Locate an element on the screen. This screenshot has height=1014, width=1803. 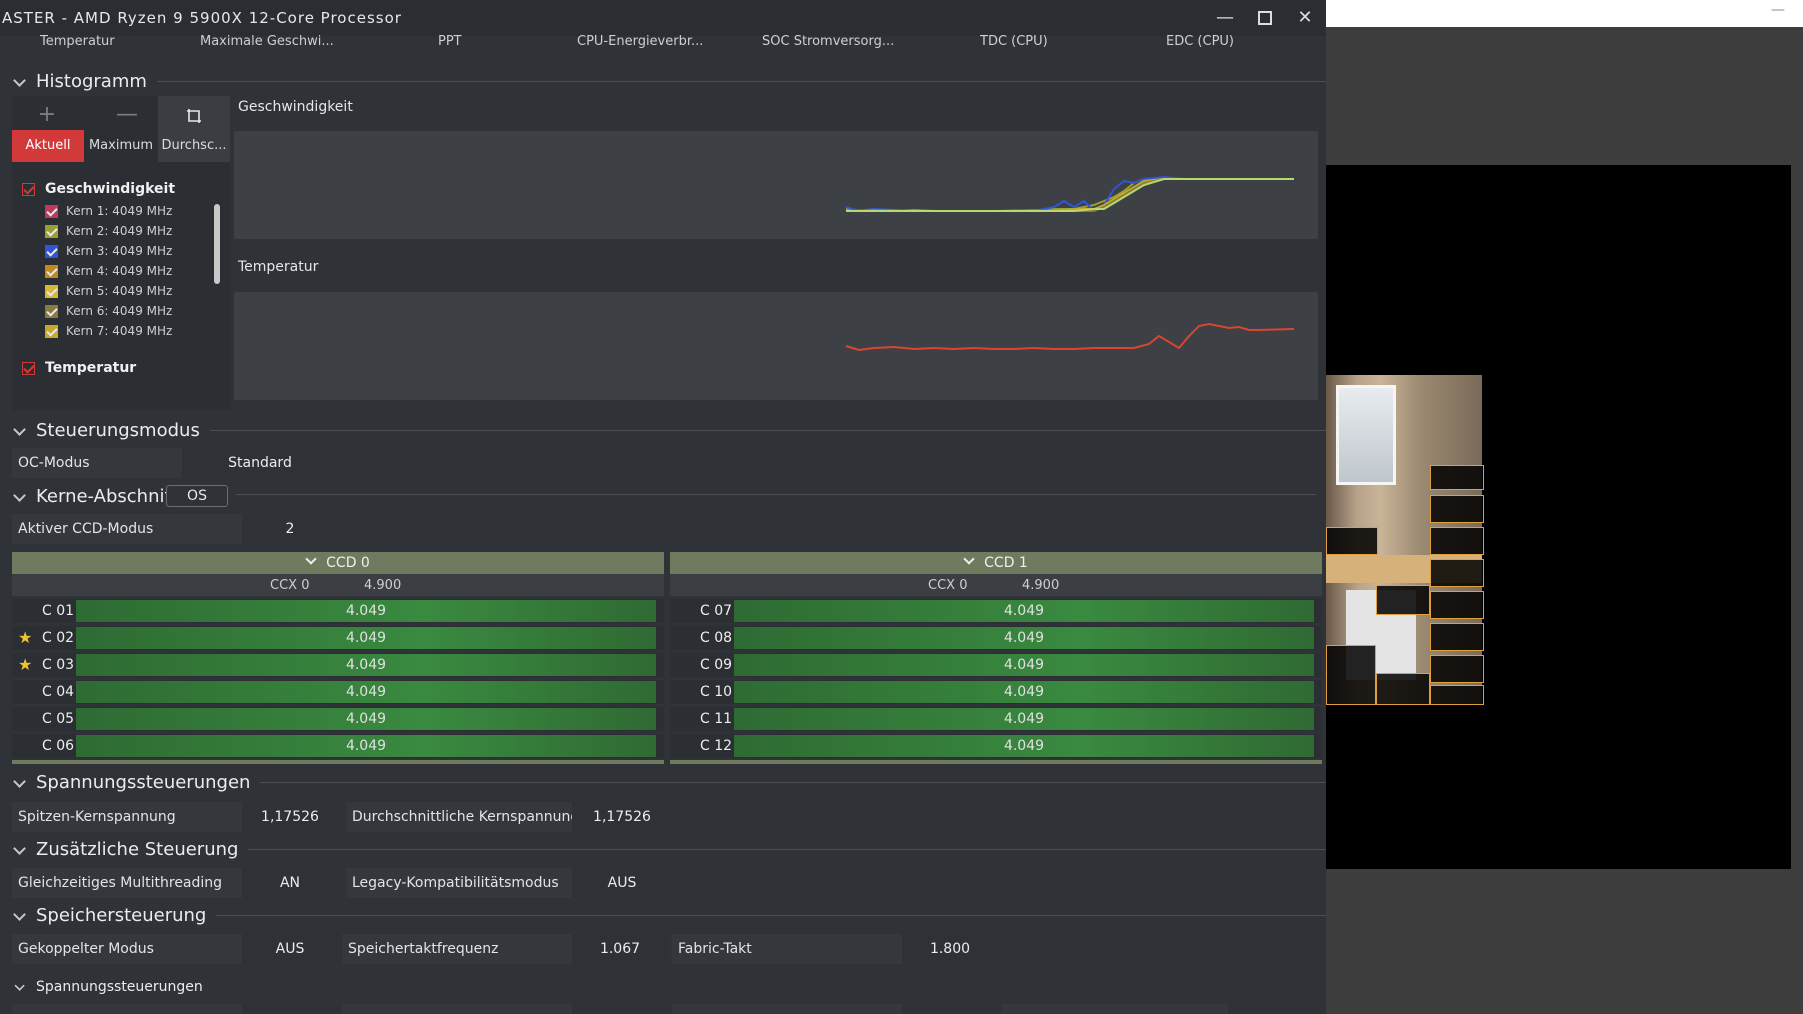
scrollbar is located at coordinates (217, 244).